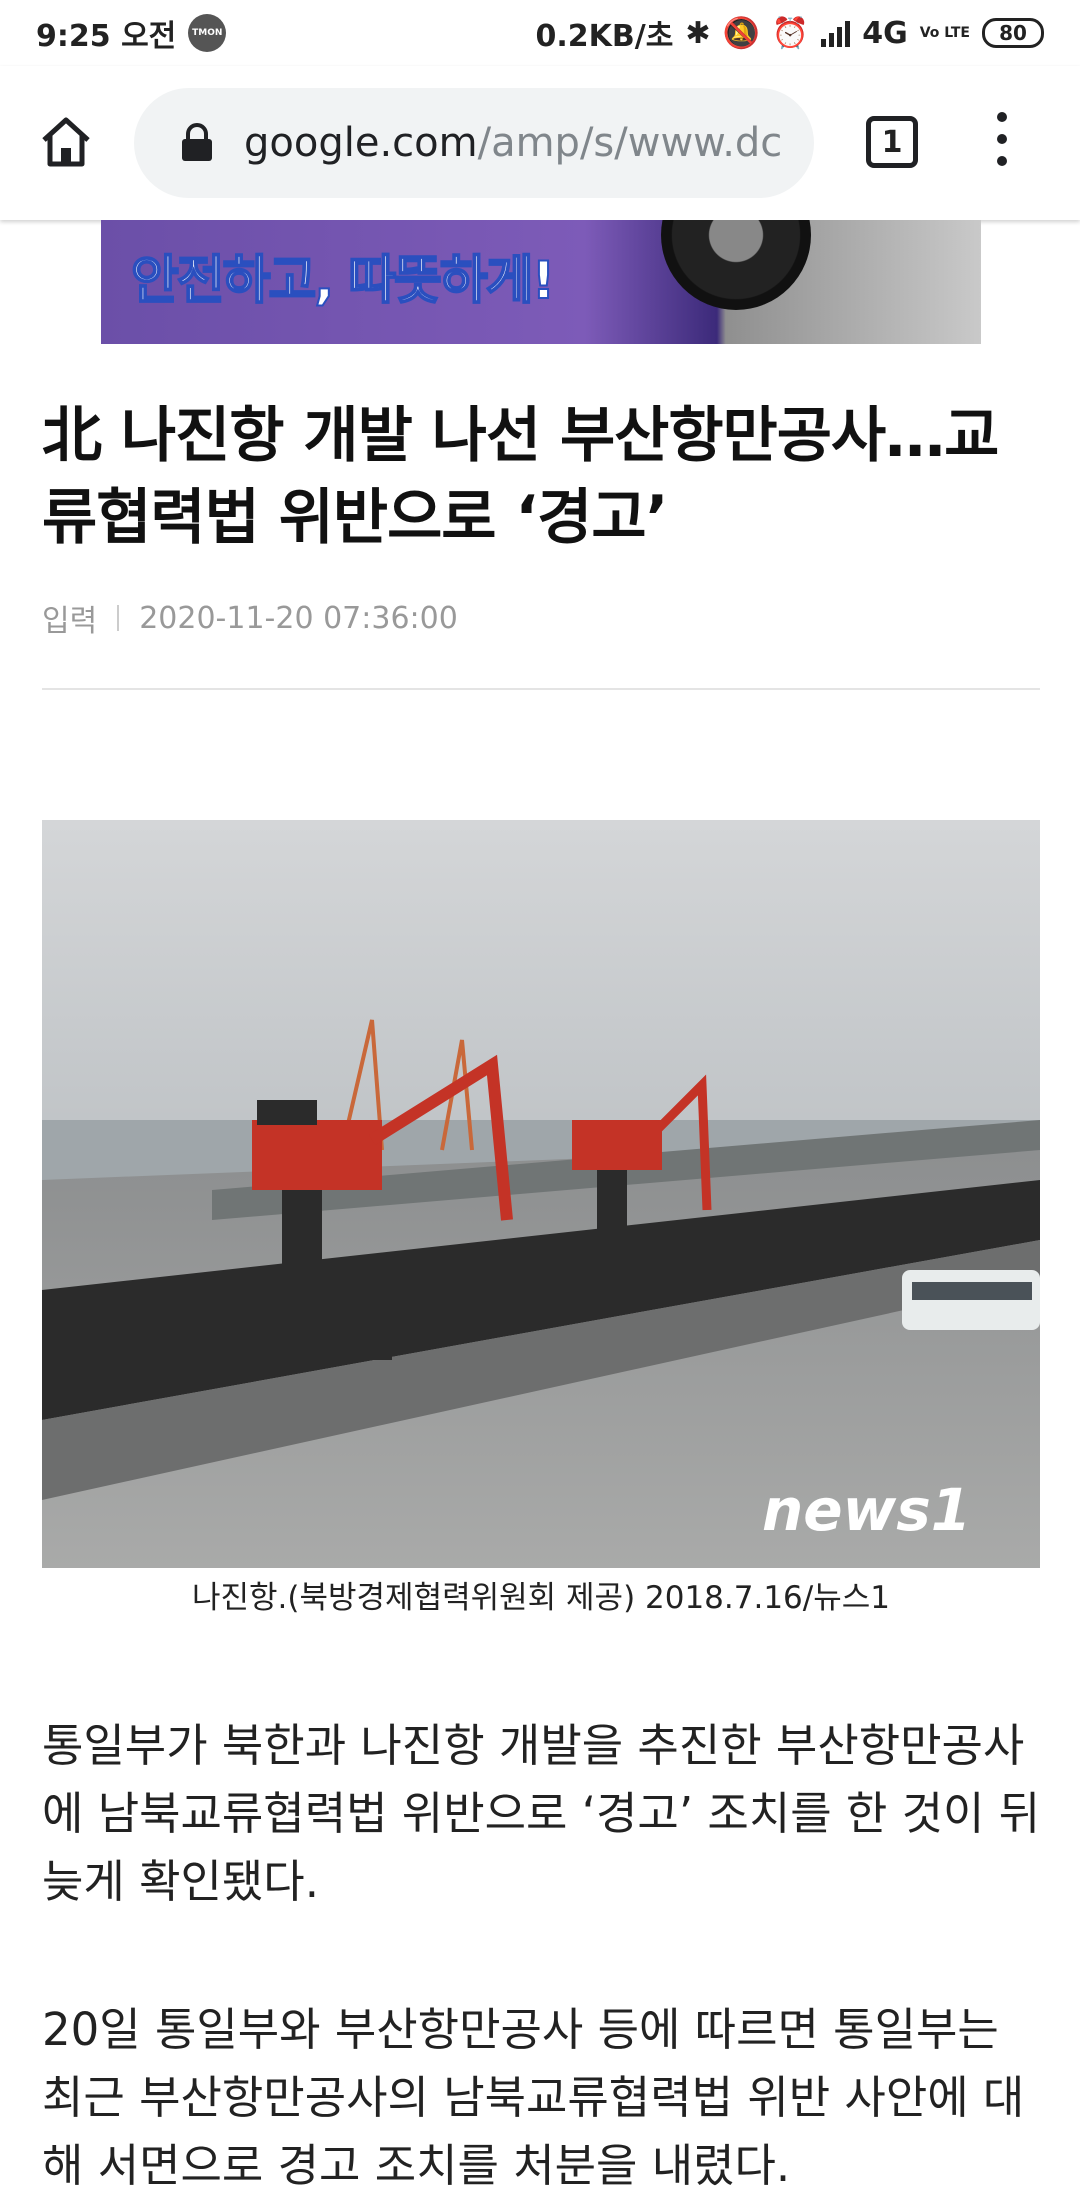  What do you see at coordinates (66, 142) in the screenshot?
I see `home-icon` at bounding box center [66, 142].